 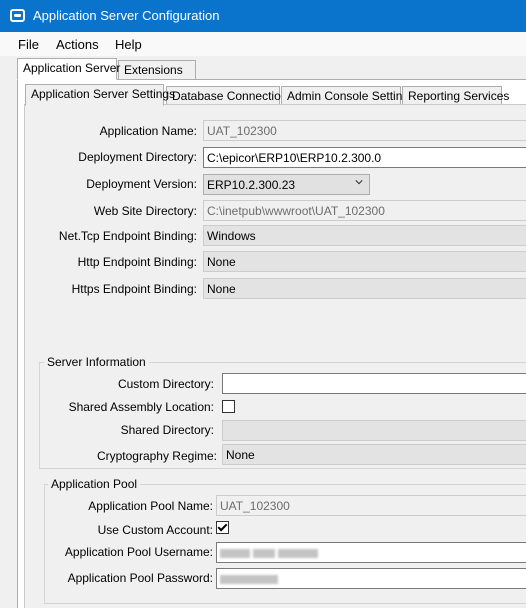 What do you see at coordinates (364, 130) in the screenshot?
I see `app-name-field: UAT_102300` at bounding box center [364, 130].